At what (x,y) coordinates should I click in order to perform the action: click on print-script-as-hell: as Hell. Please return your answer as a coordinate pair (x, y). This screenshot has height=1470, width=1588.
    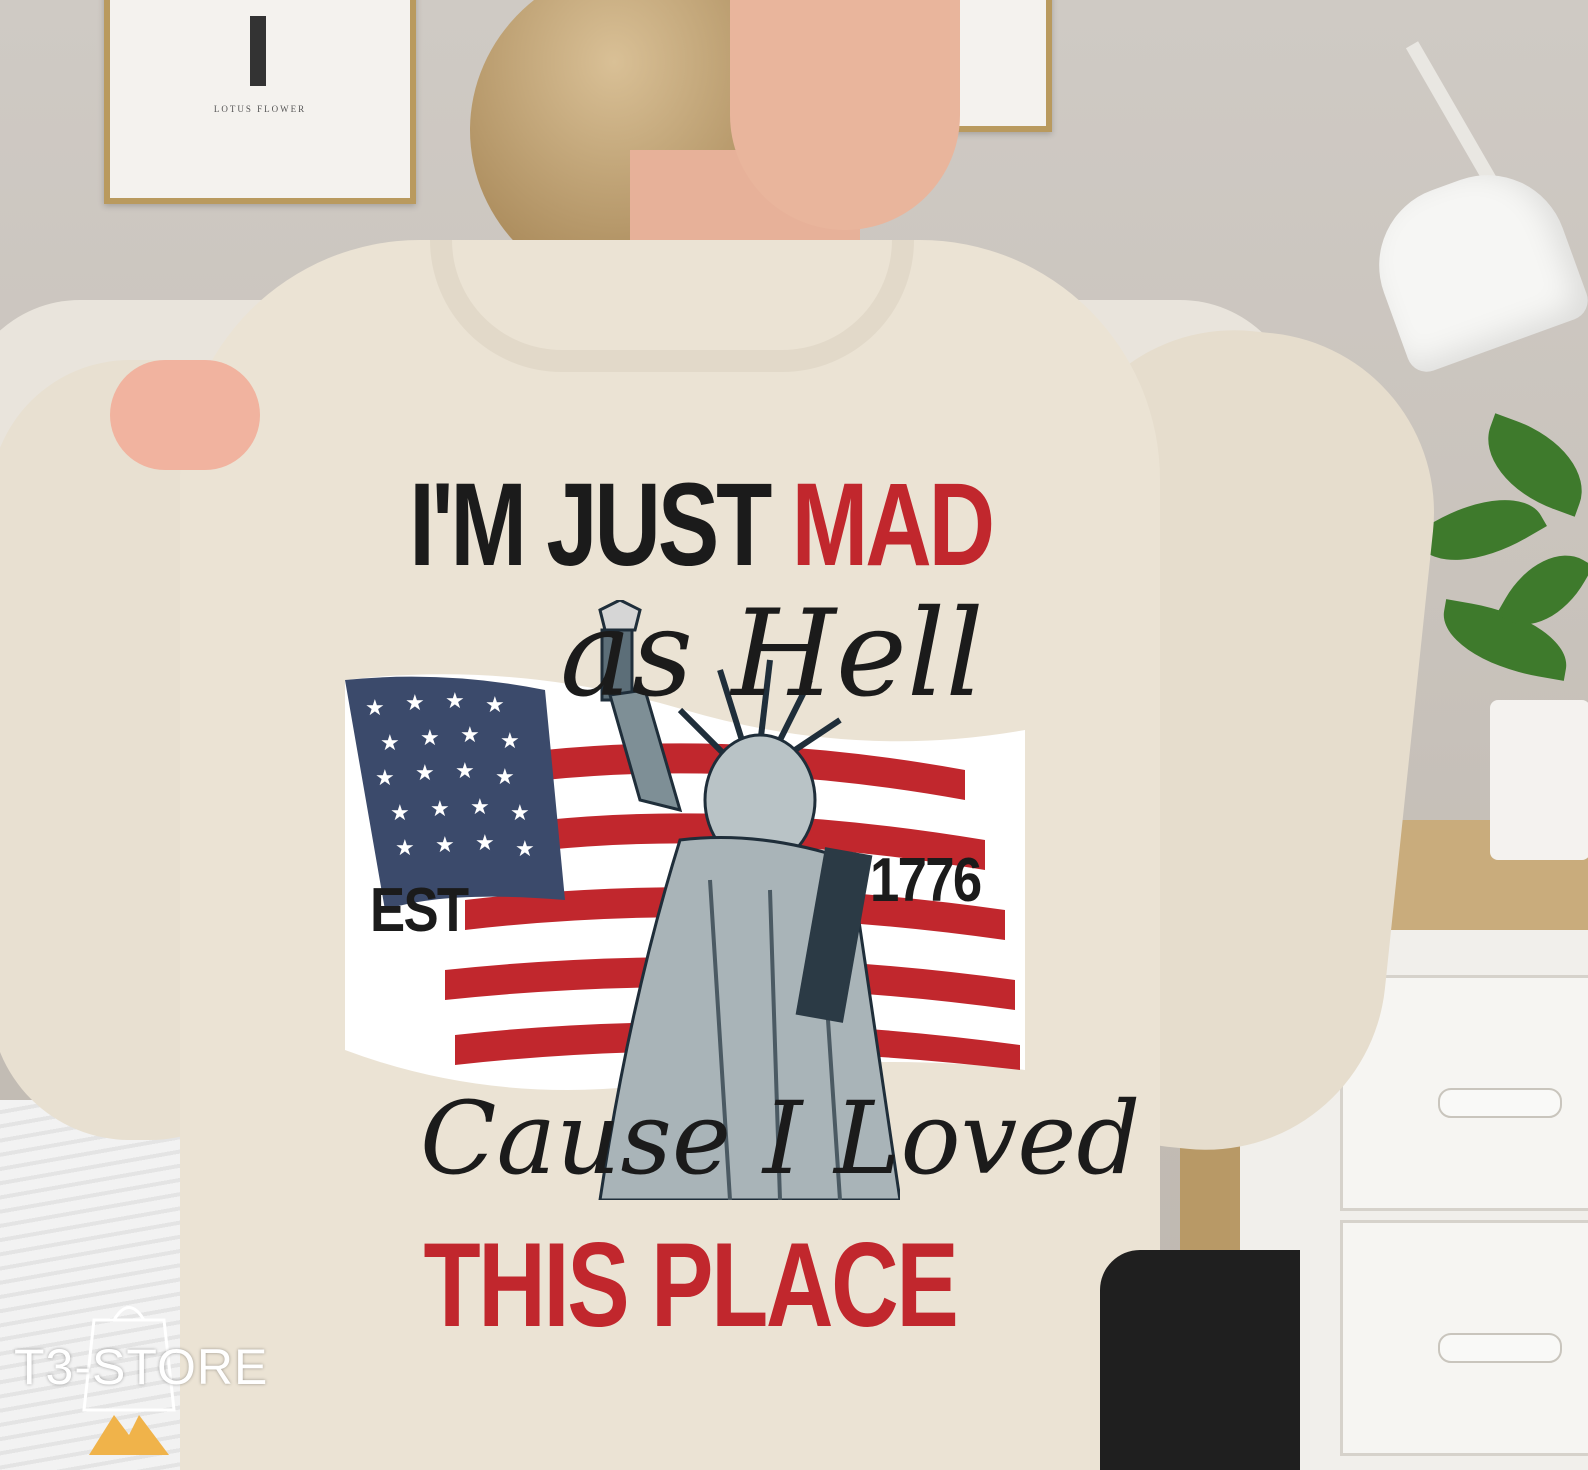
    Looking at the image, I should click on (772, 654).